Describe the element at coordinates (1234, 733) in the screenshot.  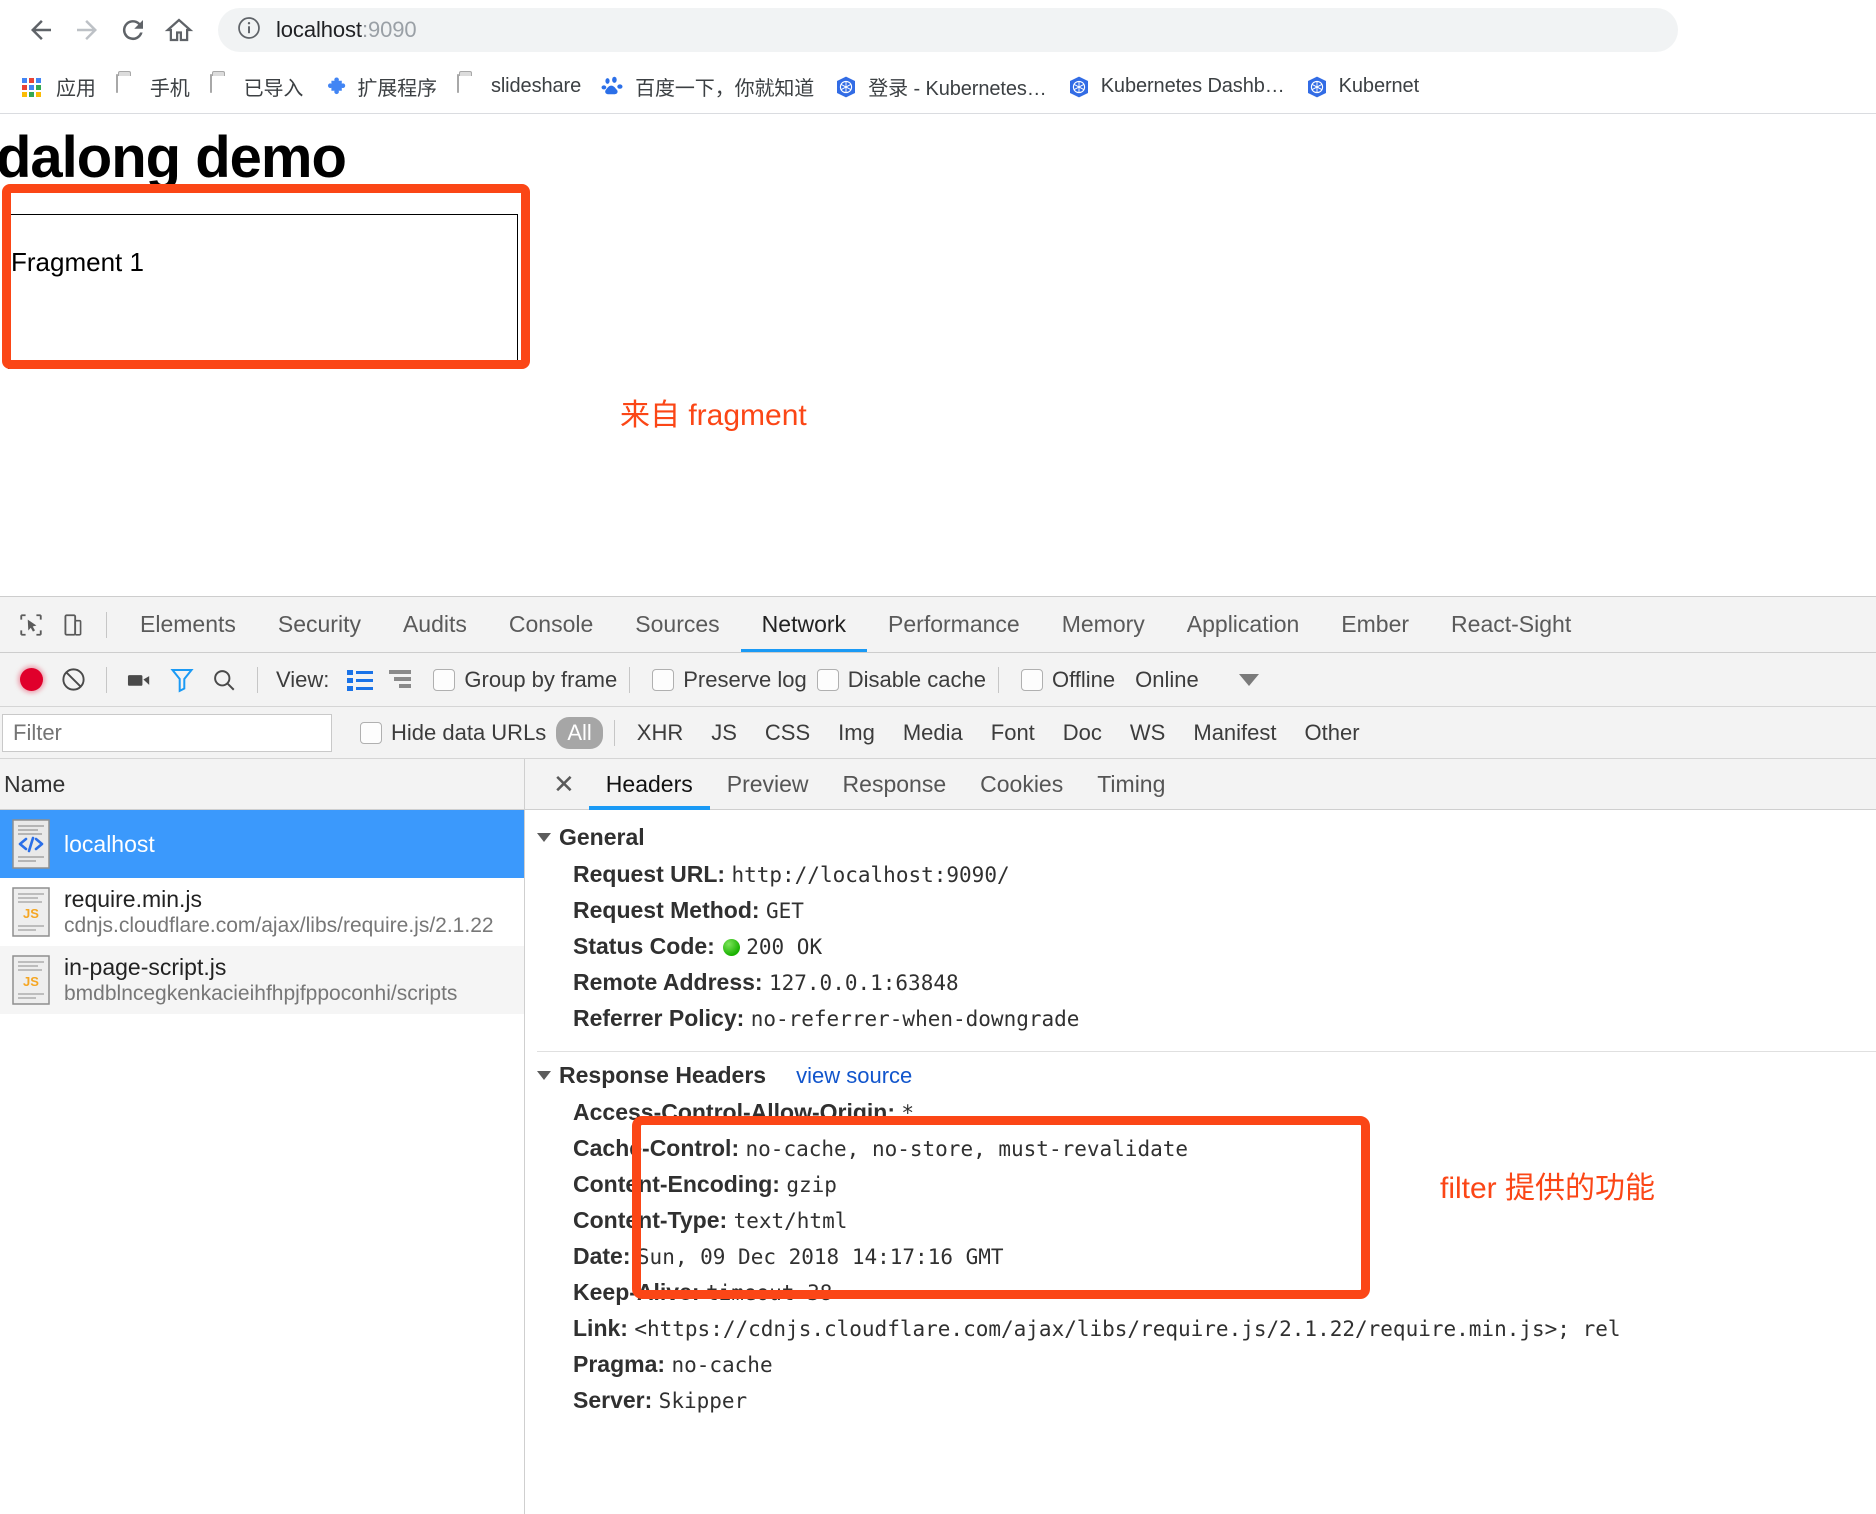
I see `filter-chip-manifest: Manifest` at that location.